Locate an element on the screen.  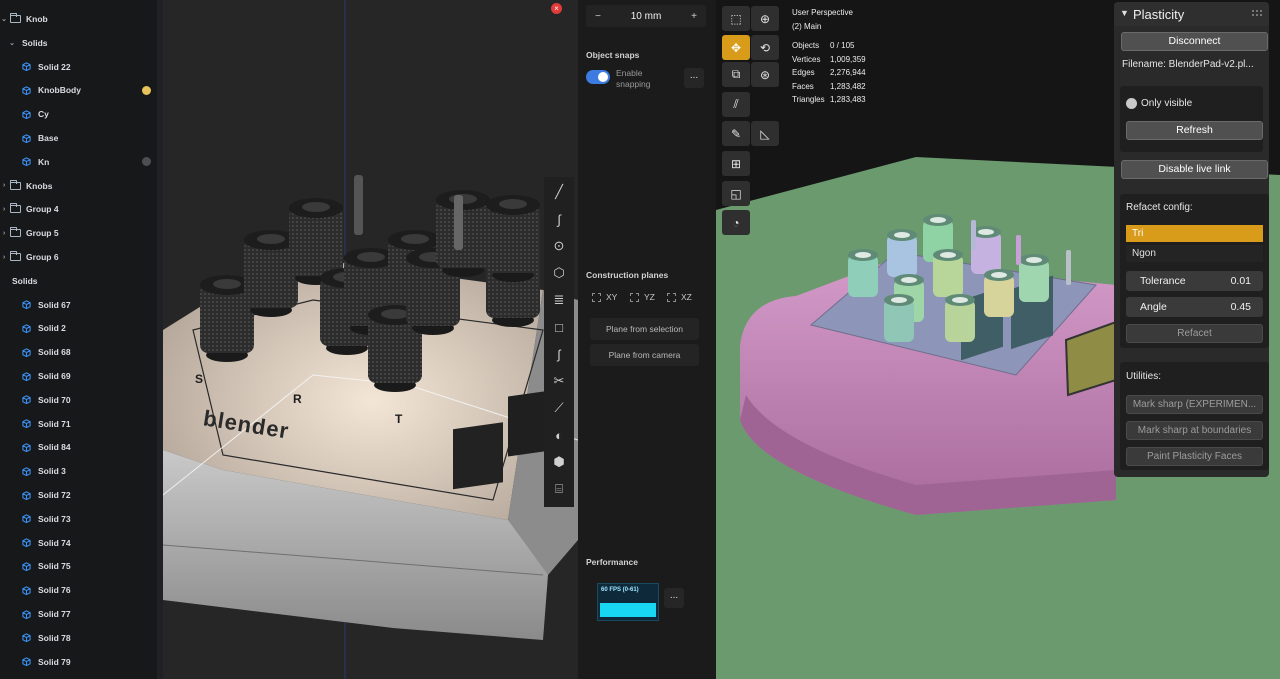
plane-yz-button: YZ is located at coordinates (642, 297).